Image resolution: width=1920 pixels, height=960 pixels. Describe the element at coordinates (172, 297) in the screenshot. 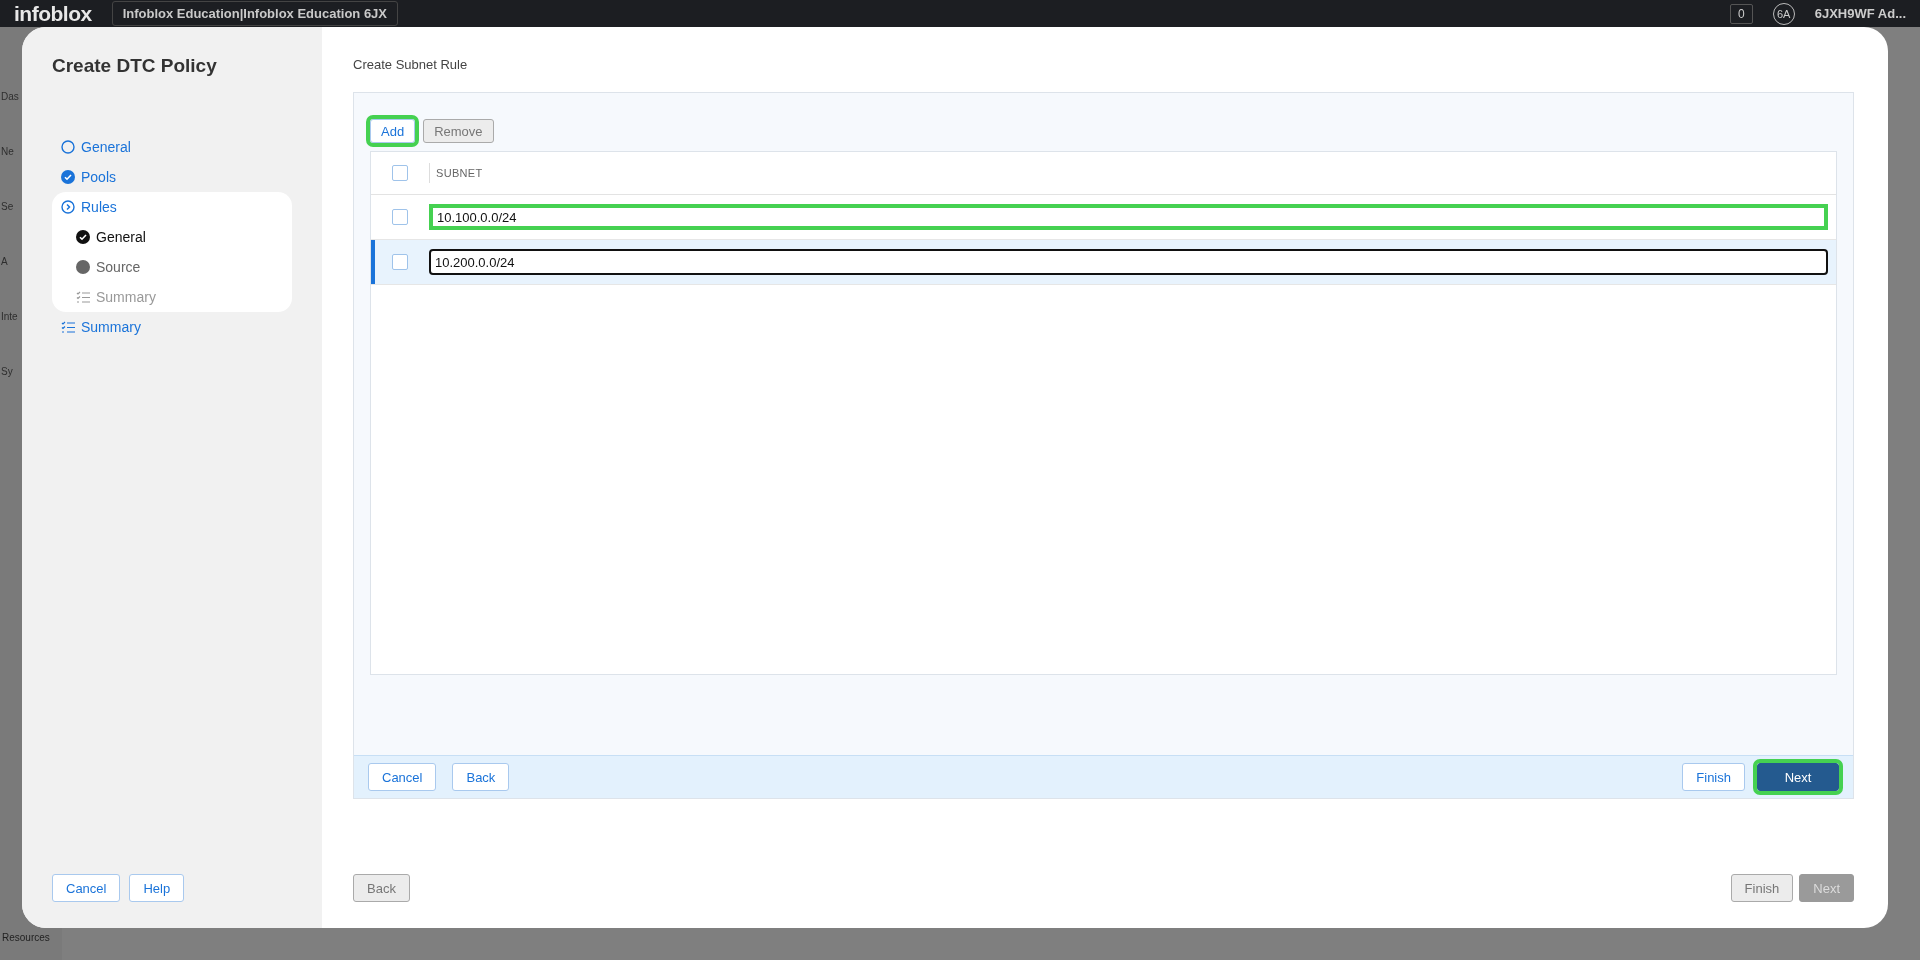

I see `wizard-substep: Summary` at that location.